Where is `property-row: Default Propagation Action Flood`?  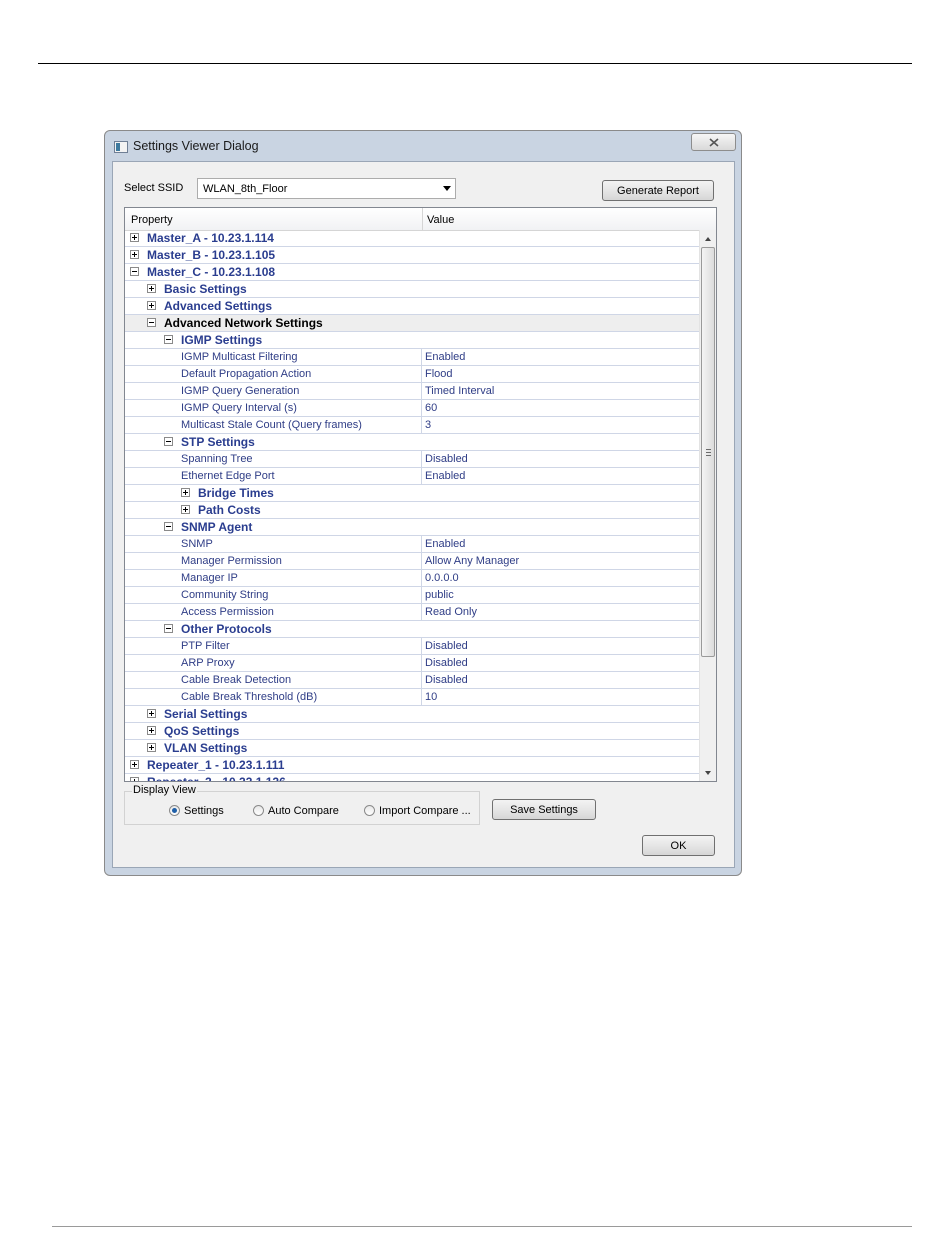
property-row: Default Propagation Action Flood is located at coordinates (412, 374).